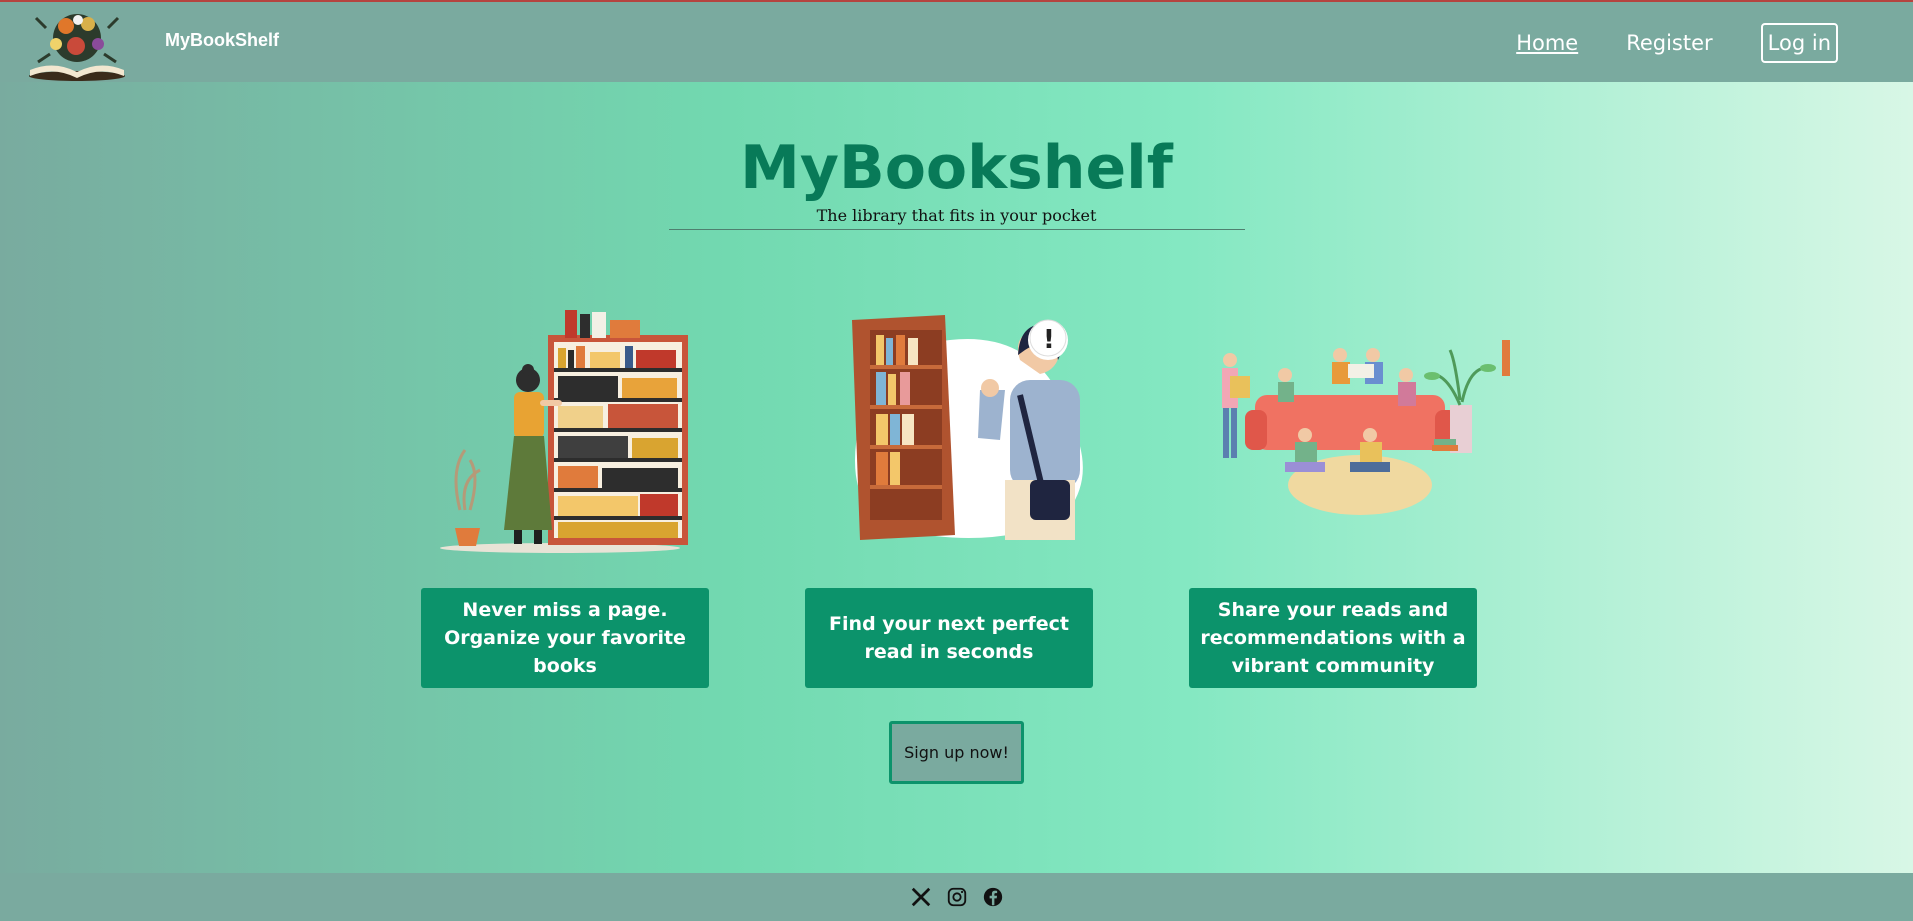  What do you see at coordinates (949, 638) in the screenshot?
I see `feature-card-discover: Find your next perfect read in seconds` at bounding box center [949, 638].